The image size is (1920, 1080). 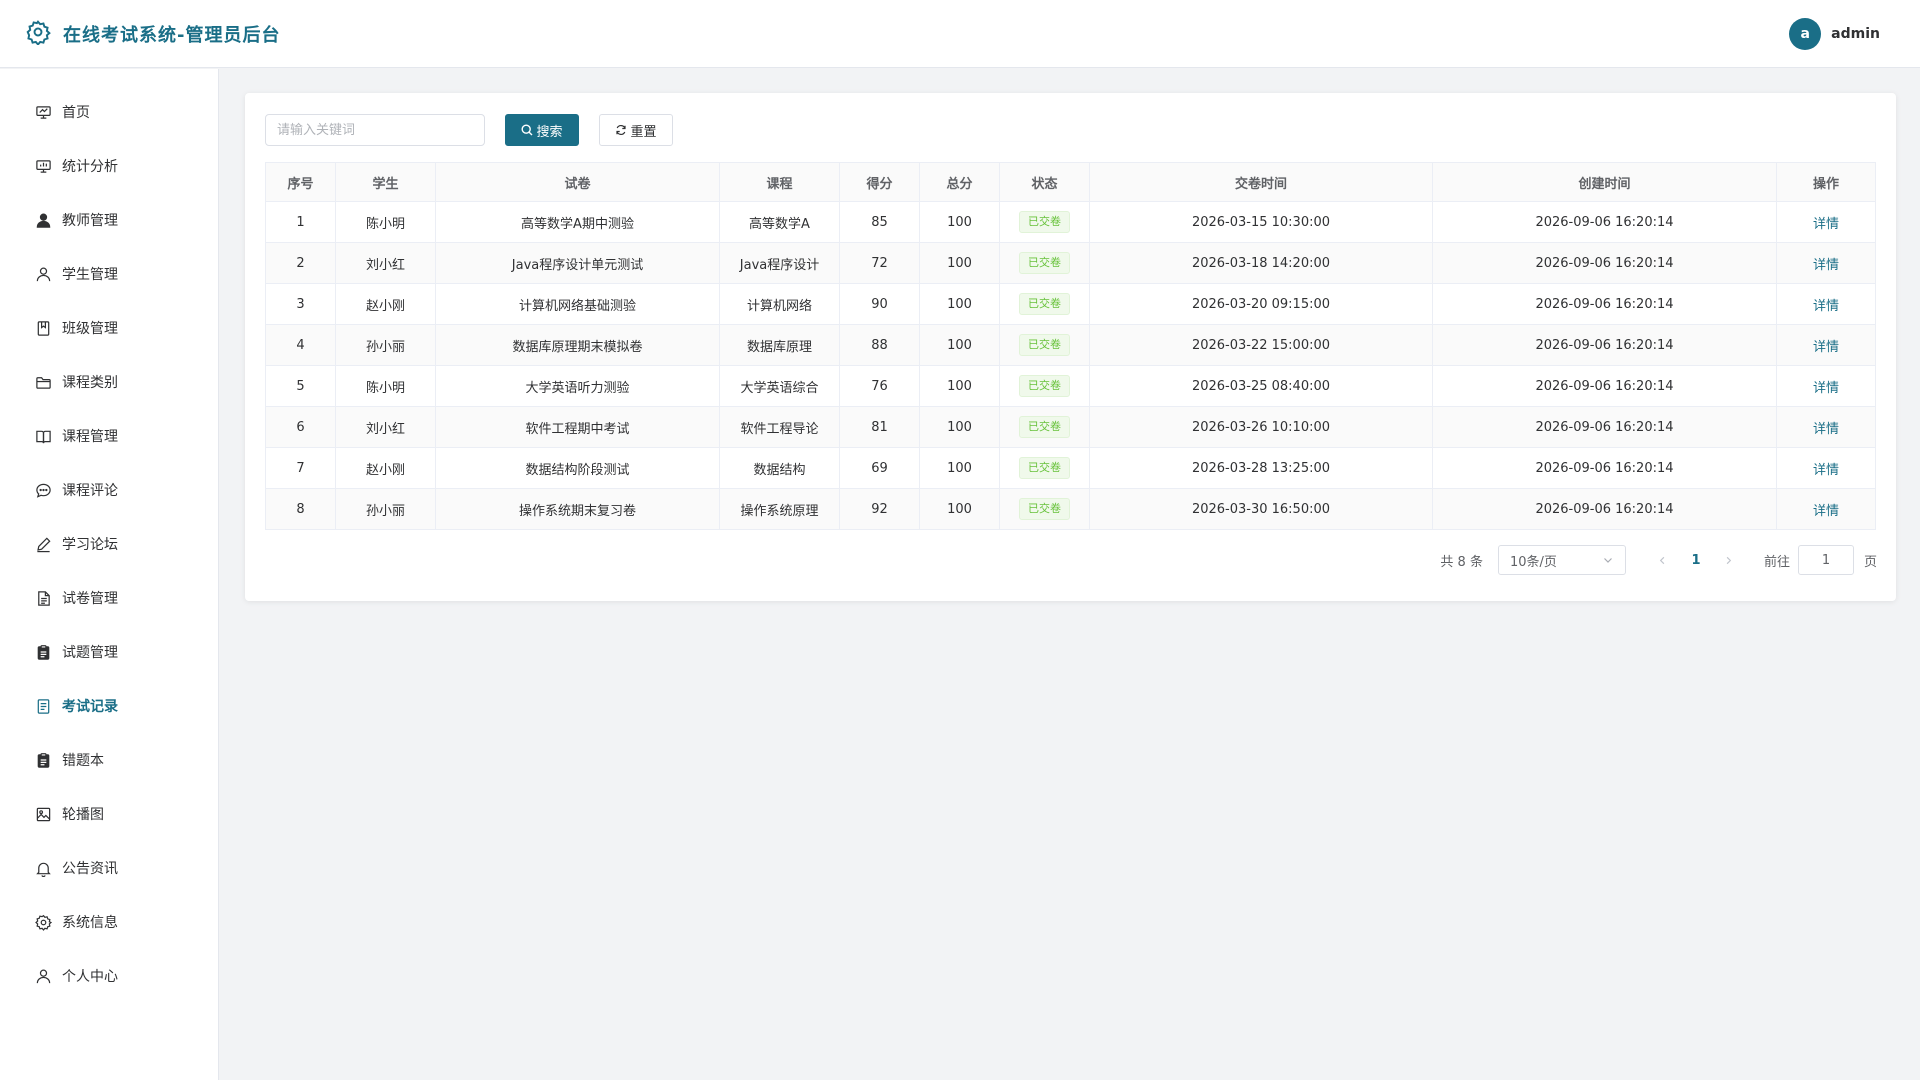 I want to click on page-number: 1, so click(x=1696, y=560).